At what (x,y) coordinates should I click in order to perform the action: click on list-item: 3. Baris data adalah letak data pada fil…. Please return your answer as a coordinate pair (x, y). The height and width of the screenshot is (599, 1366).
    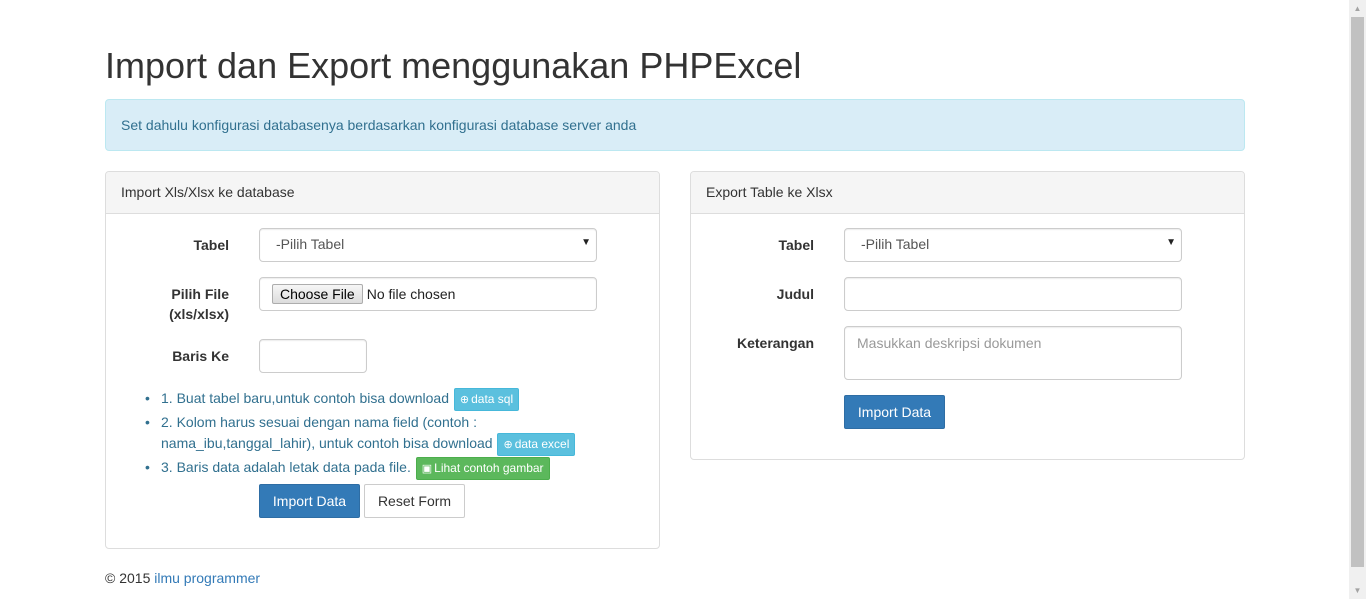
    Looking at the image, I should click on (375, 468).